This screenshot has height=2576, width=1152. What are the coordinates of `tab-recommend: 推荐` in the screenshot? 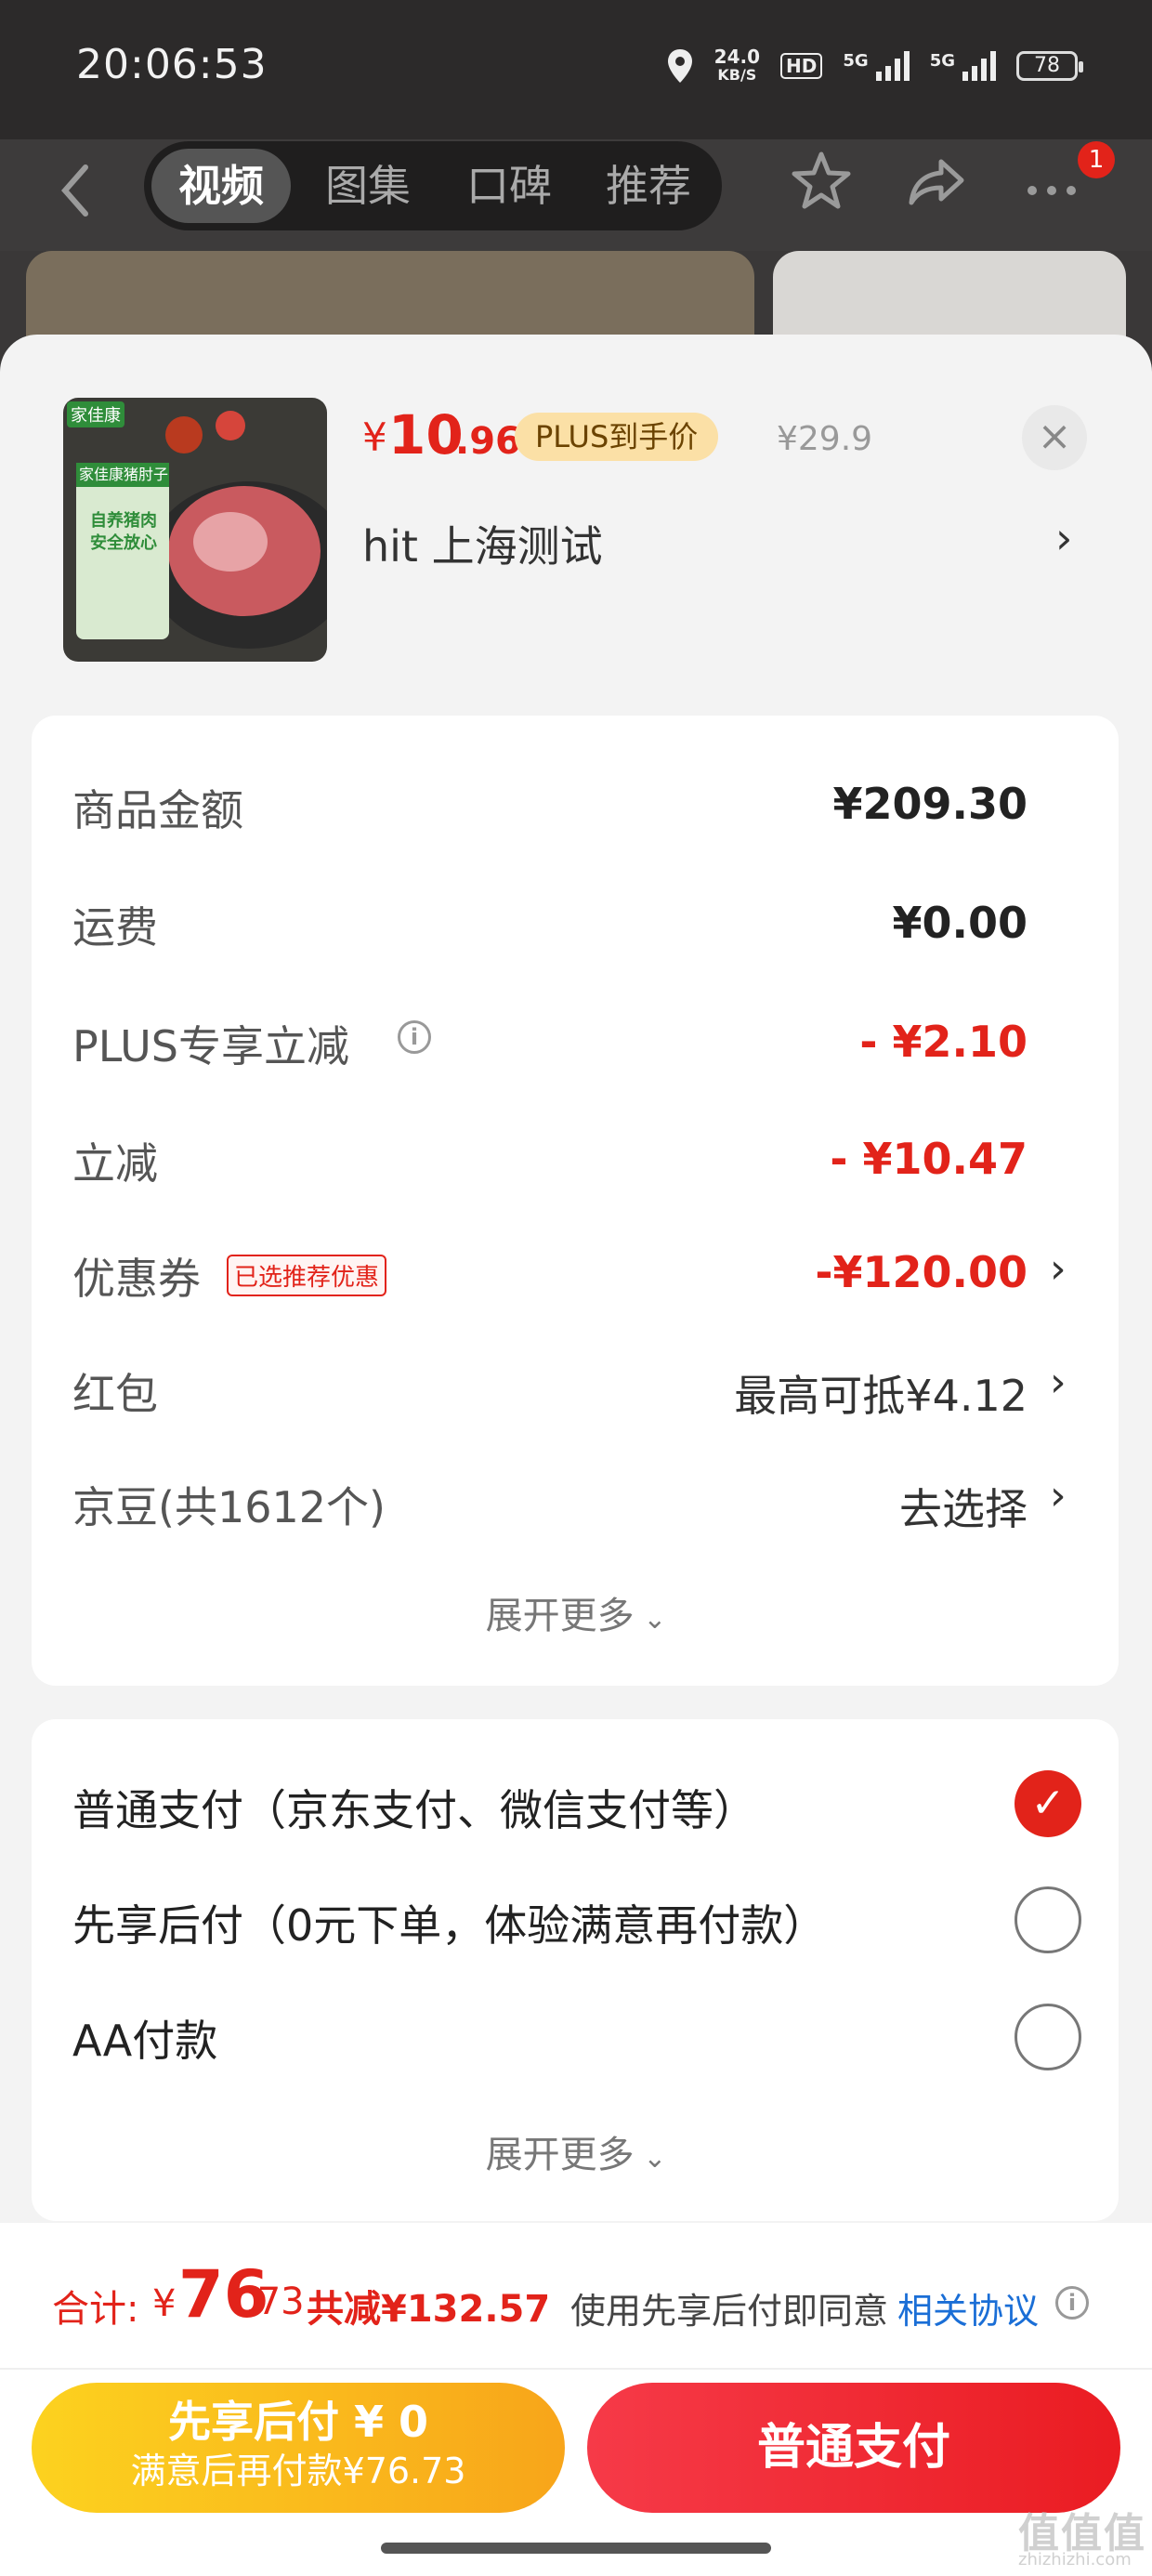 It's located at (648, 186).